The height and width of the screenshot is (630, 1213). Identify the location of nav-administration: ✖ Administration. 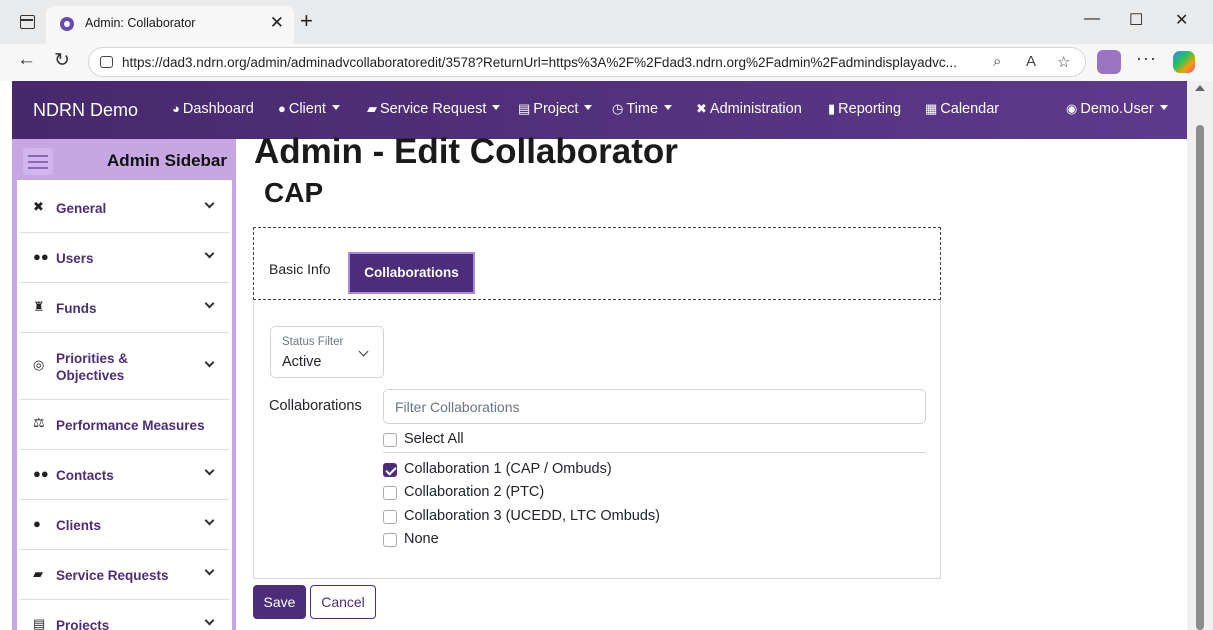
(749, 109).